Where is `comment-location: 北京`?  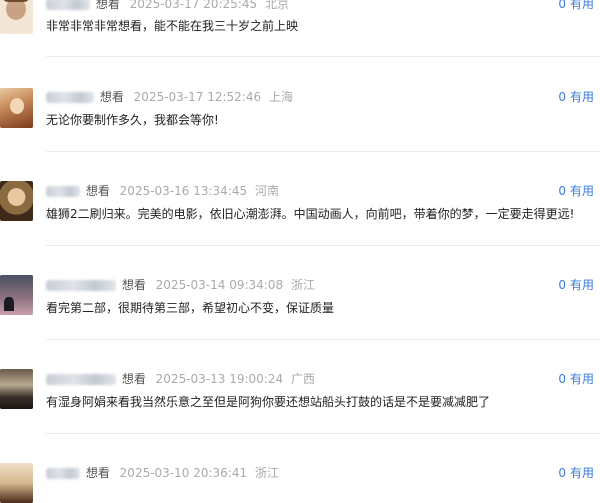
comment-location: 北京 is located at coordinates (276, 5).